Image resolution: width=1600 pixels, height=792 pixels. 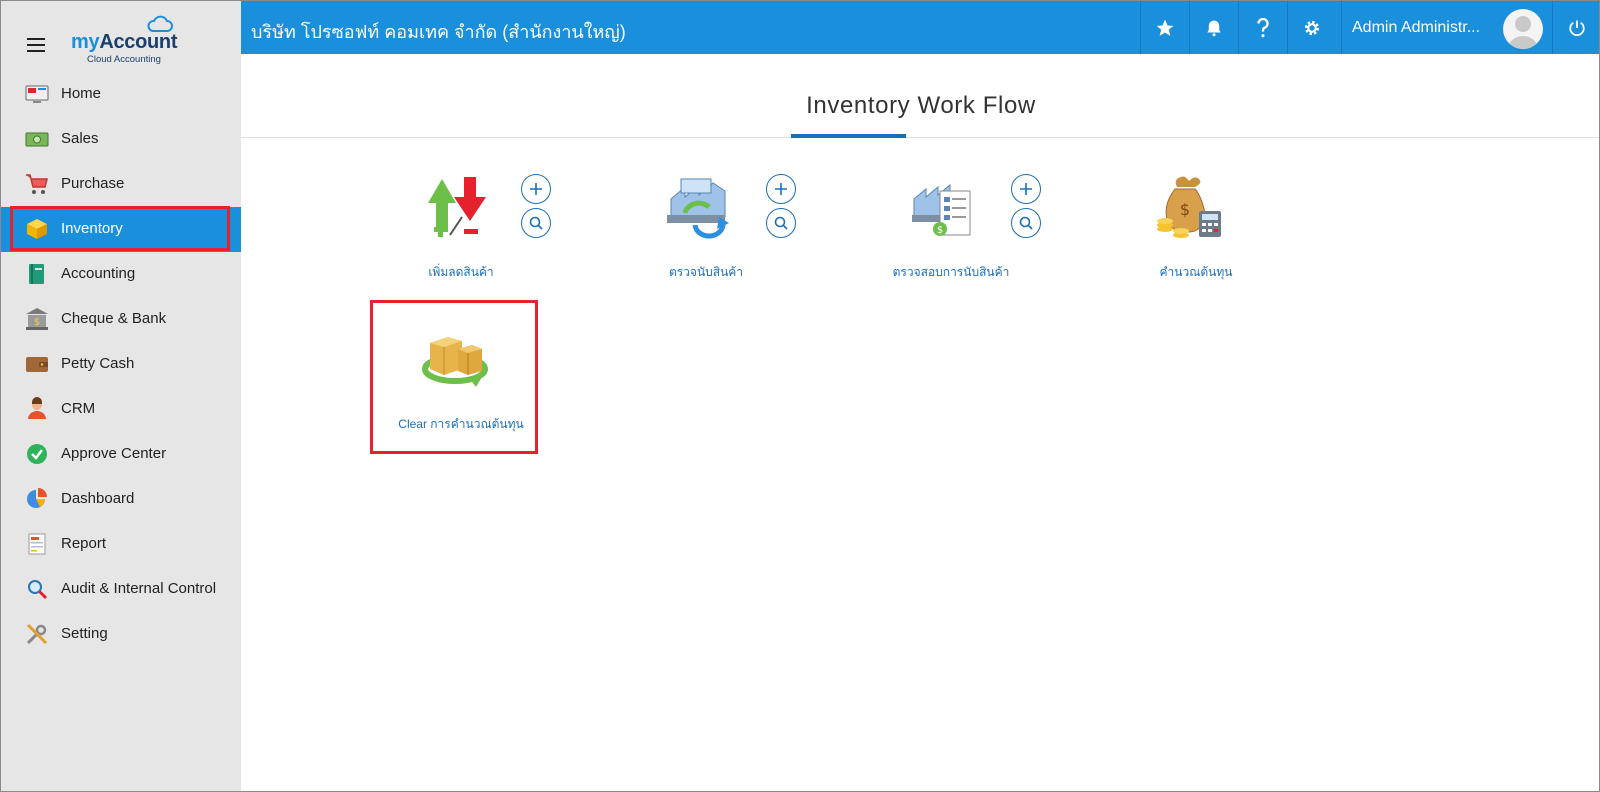 I want to click on title-underline, so click(x=848, y=136).